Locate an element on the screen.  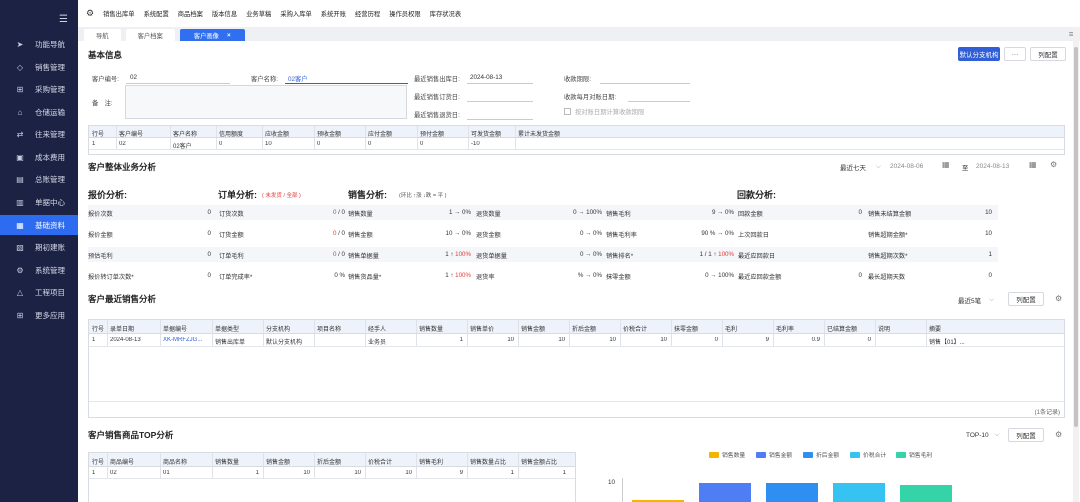
legend-item: 价税合计 is located at coordinates (868, 454).